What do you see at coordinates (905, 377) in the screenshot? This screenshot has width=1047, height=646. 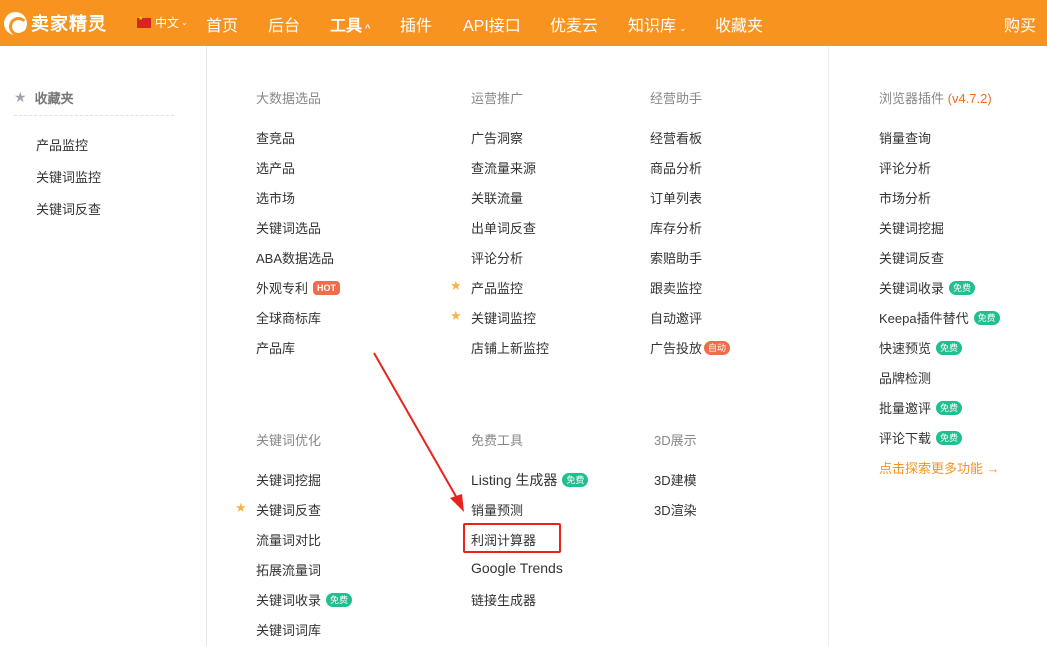 I see `menu-item: 品牌检测` at bounding box center [905, 377].